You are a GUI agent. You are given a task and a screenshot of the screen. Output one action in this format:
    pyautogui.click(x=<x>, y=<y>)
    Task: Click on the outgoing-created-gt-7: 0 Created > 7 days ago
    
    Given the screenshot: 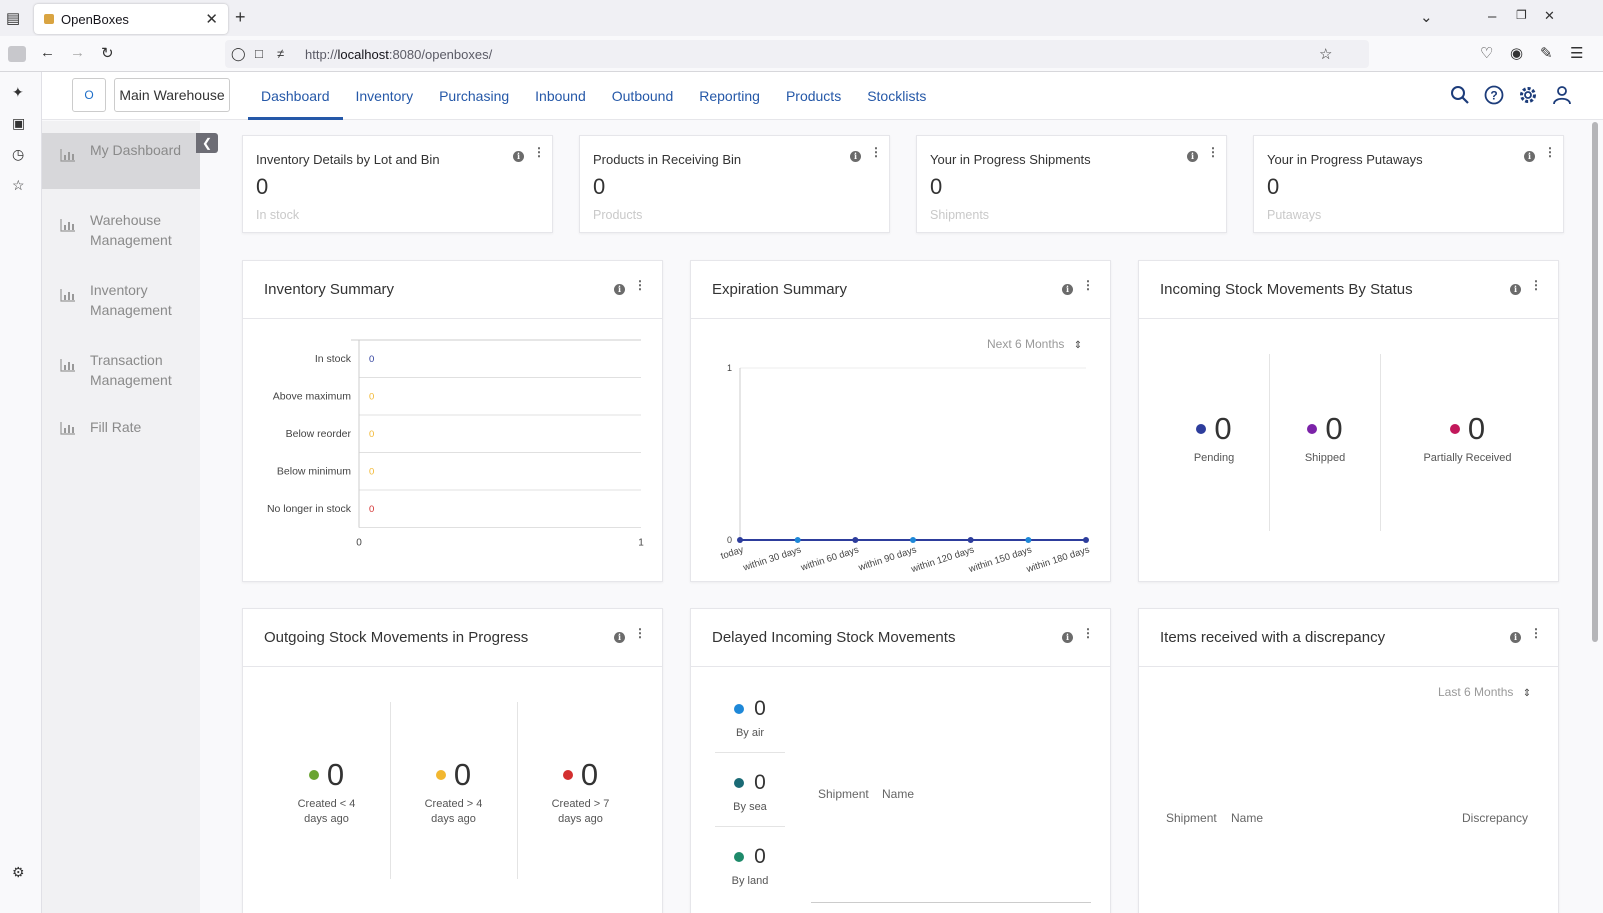 What is the action you would take?
    pyautogui.click(x=580, y=792)
    